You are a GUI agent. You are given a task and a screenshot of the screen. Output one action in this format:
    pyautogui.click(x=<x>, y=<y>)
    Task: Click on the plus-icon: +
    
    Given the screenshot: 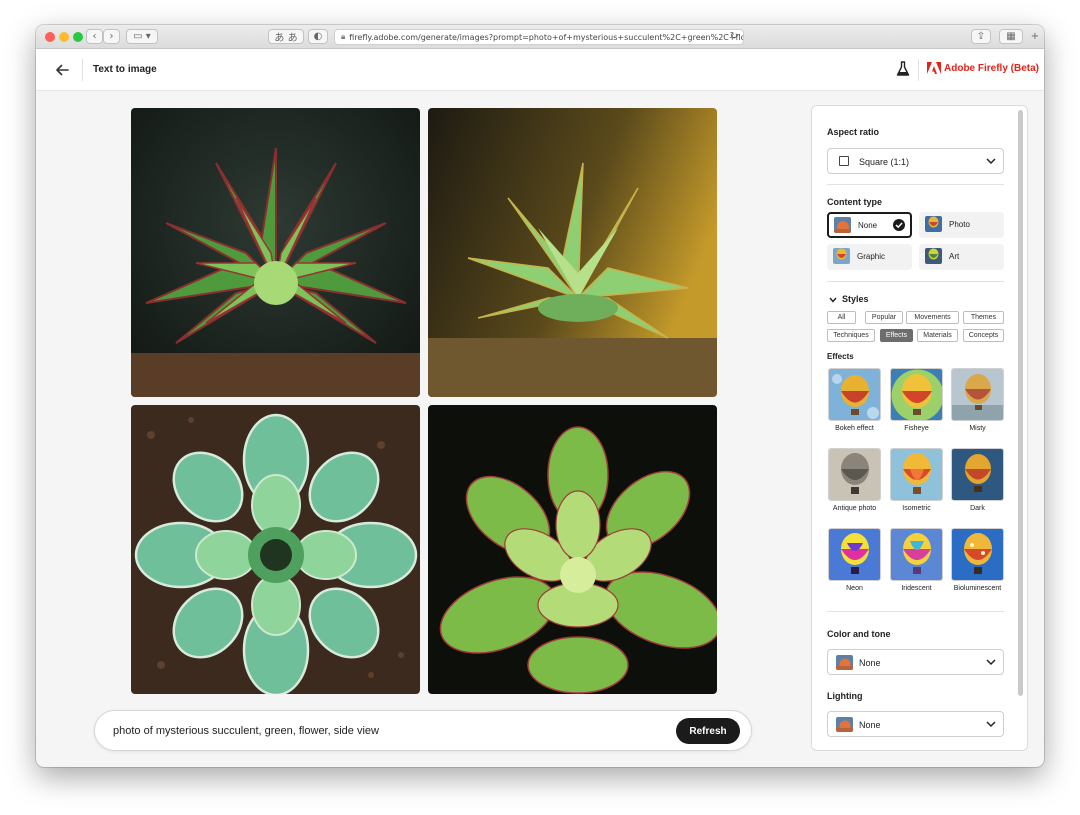 What is the action you would take?
    pyautogui.click(x=1035, y=36)
    